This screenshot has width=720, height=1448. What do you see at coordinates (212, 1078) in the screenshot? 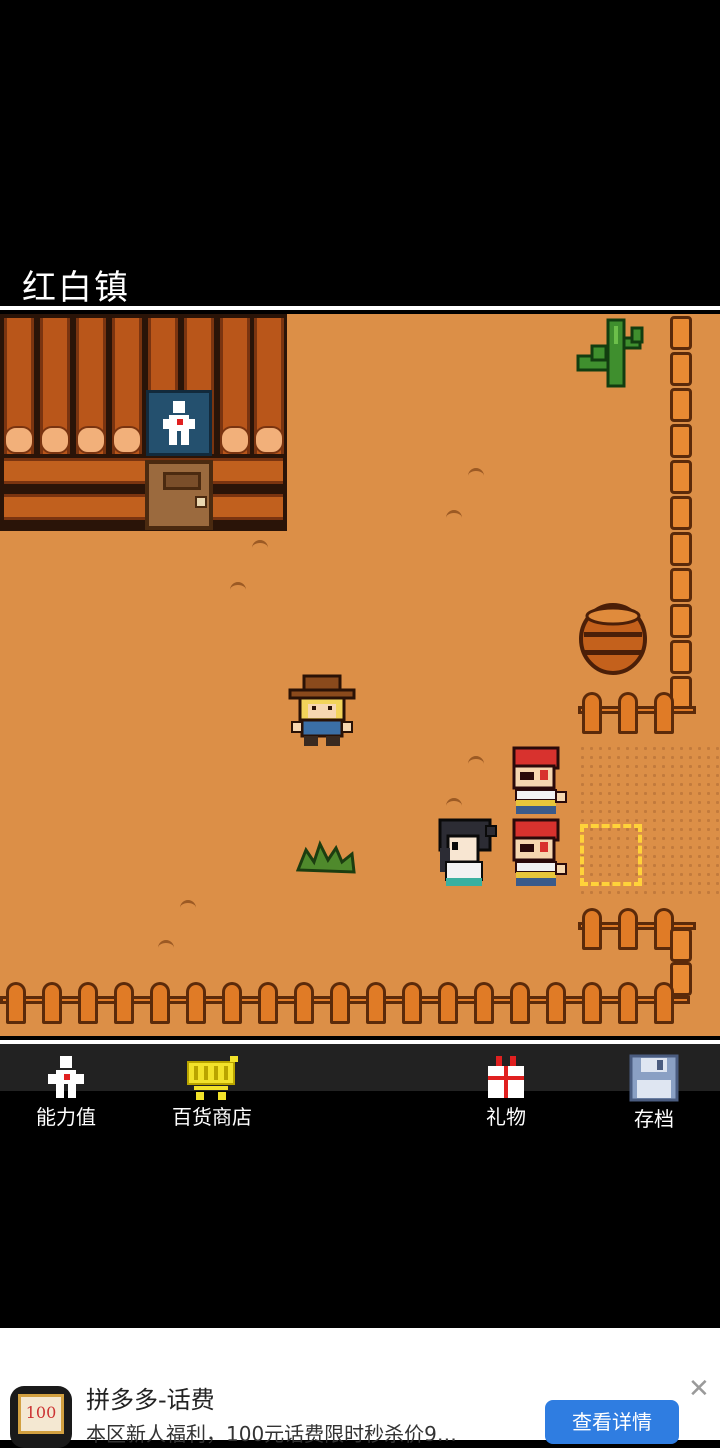
I see `shopping-cart-icon` at bounding box center [212, 1078].